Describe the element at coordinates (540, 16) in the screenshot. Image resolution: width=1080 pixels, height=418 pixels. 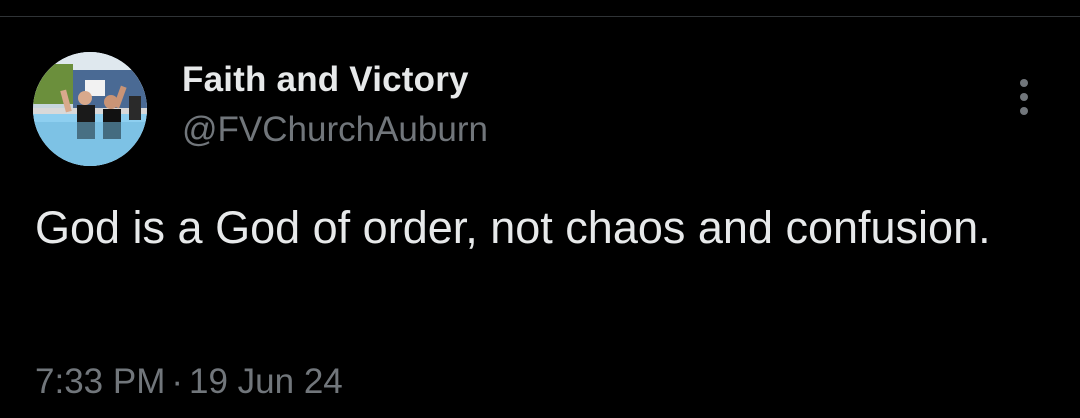
I see `top-divider` at that location.